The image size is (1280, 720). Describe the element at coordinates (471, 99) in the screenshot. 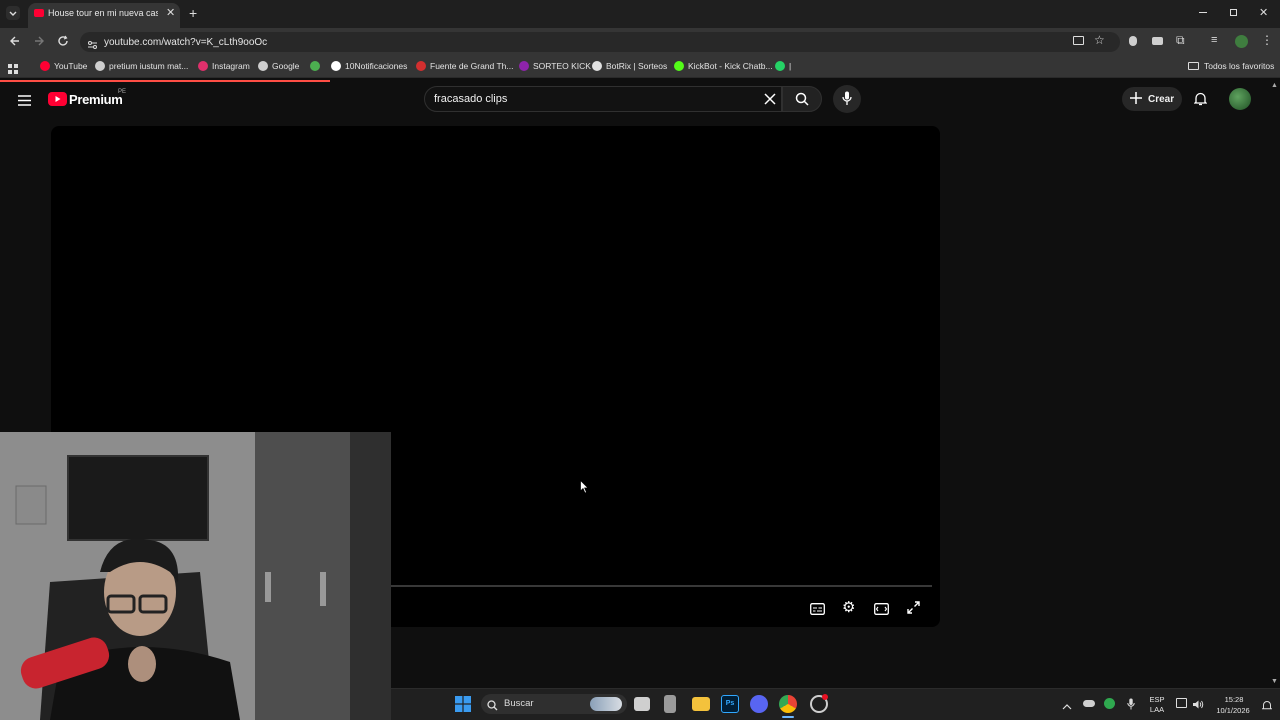

I see `search-query-text: fracasado clips` at that location.